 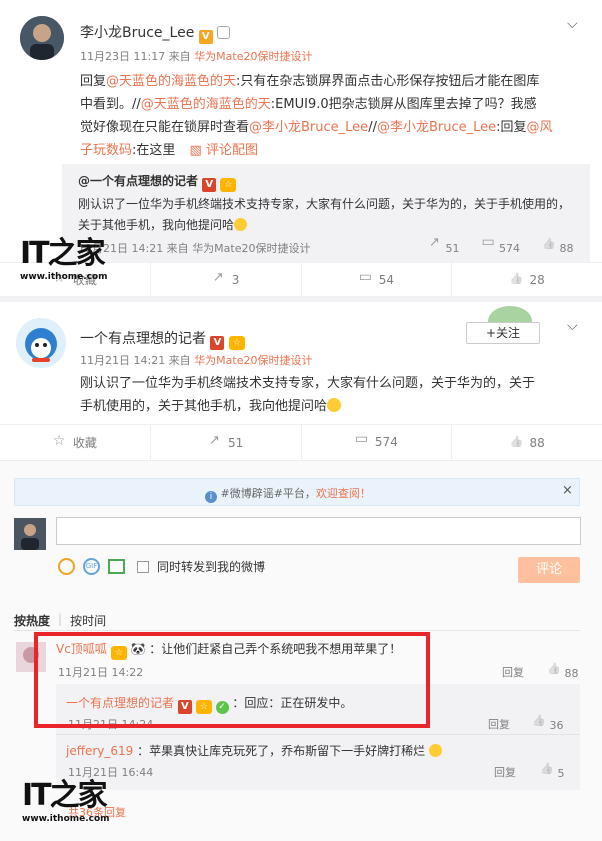 What do you see at coordinates (268, 493) in the screenshot?
I see `notice-prefix: #微博辟谣#平台，` at bounding box center [268, 493].